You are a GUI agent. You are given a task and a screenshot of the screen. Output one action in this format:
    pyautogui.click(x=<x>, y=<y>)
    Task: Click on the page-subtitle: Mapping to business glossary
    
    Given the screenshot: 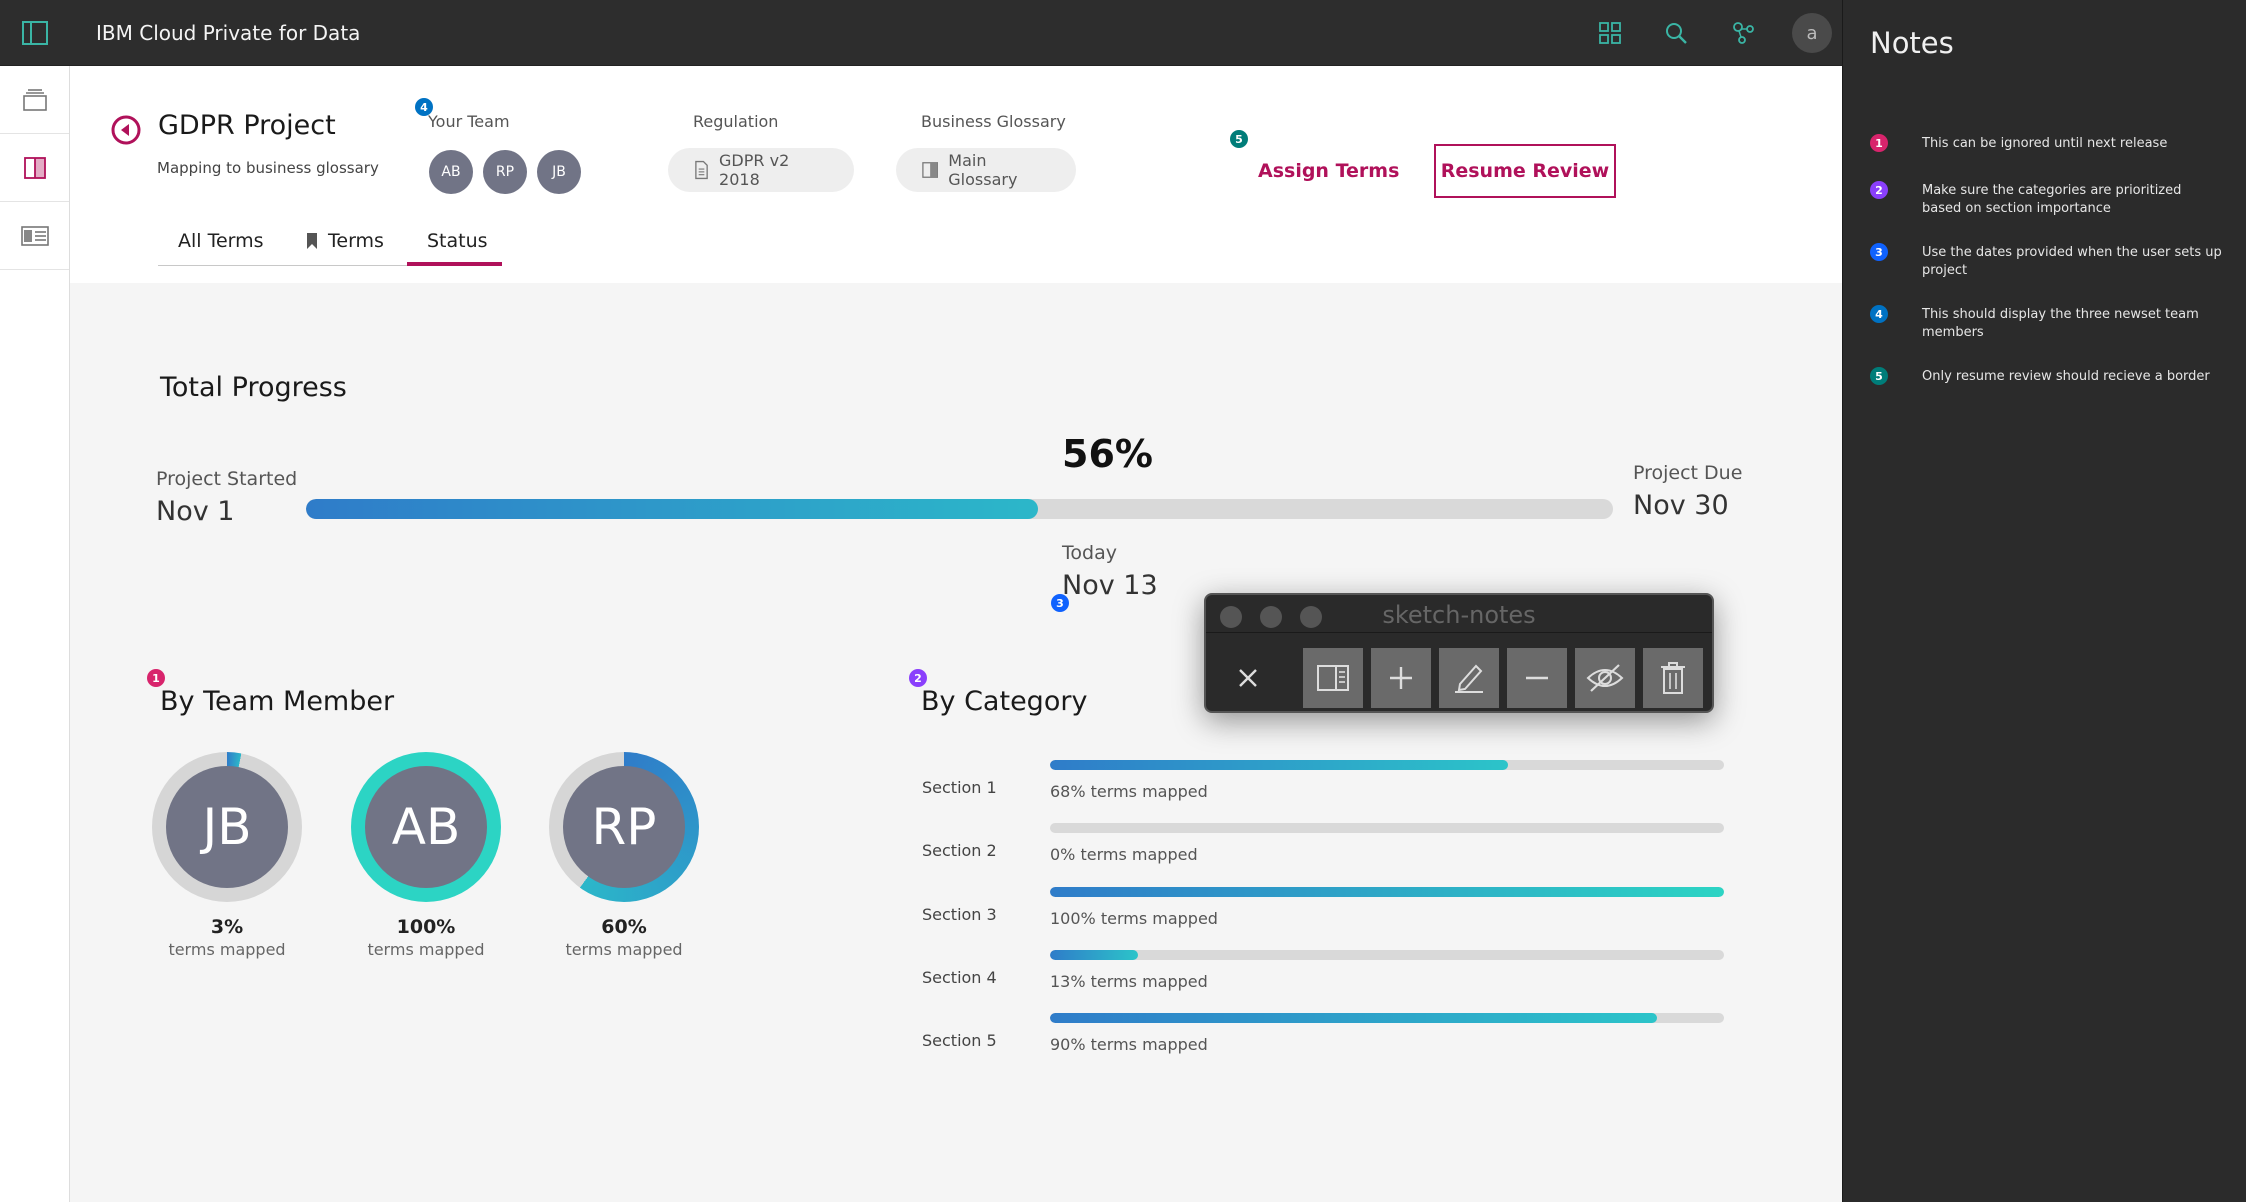 What is the action you would take?
    pyautogui.click(x=268, y=168)
    